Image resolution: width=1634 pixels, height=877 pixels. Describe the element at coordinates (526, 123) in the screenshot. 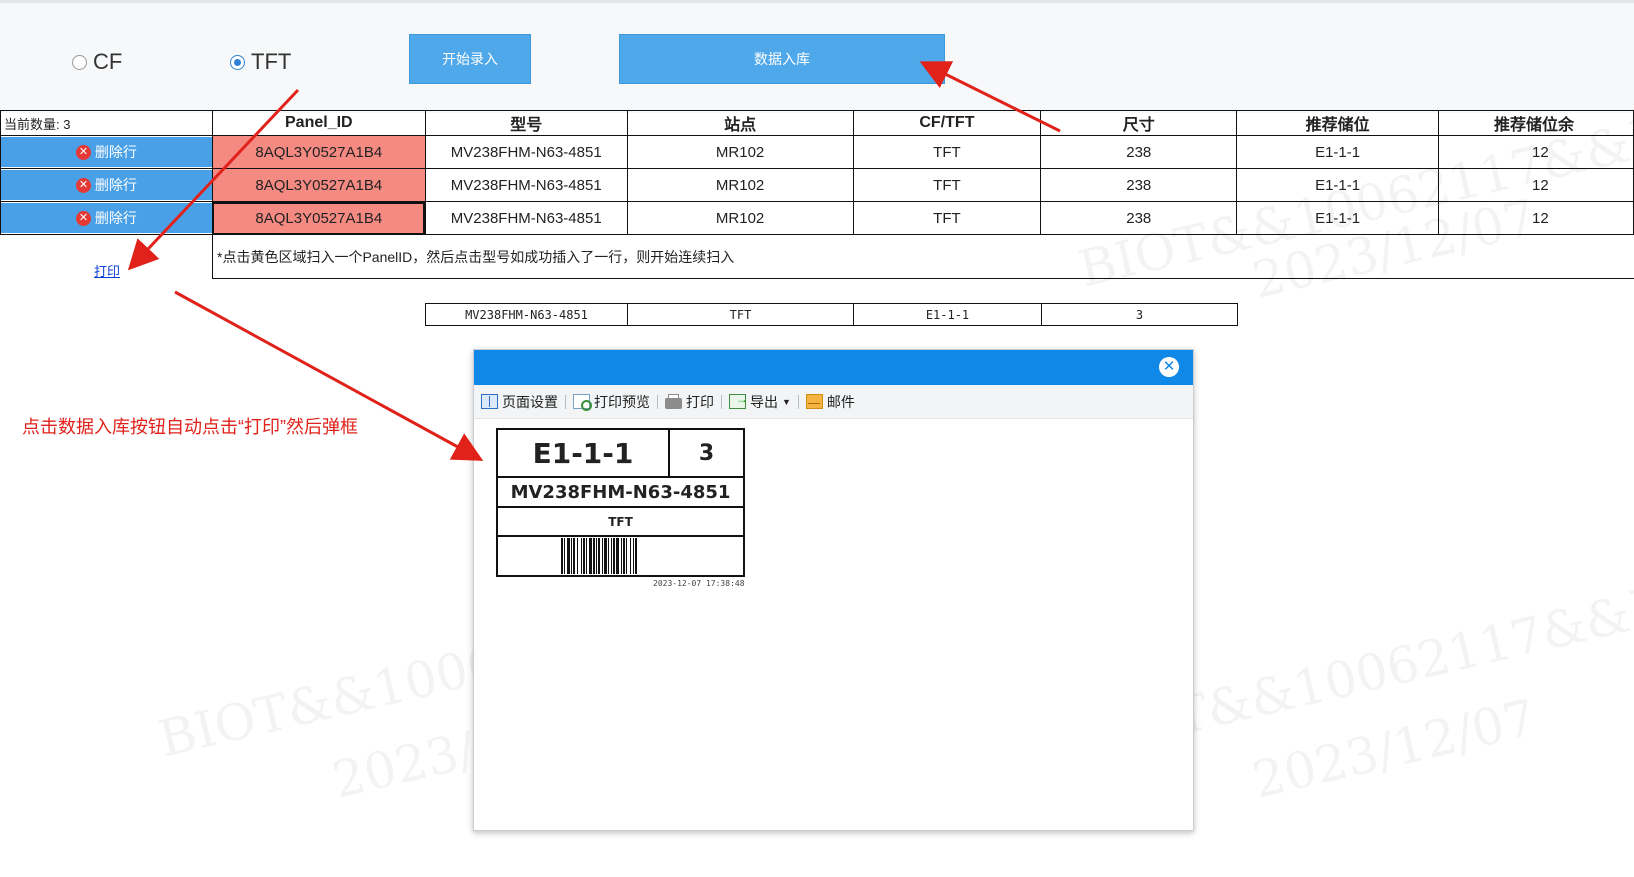

I see `header-model: 型号` at that location.